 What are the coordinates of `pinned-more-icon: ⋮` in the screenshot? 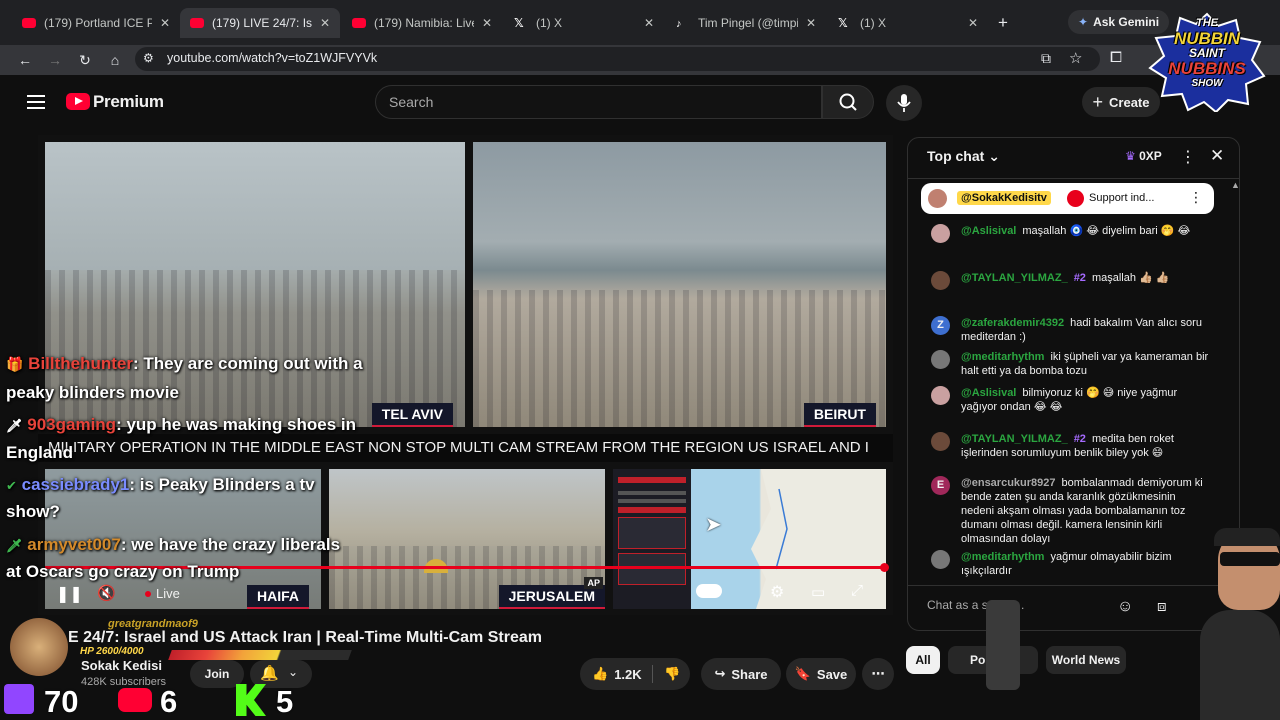 It's located at (1196, 197).